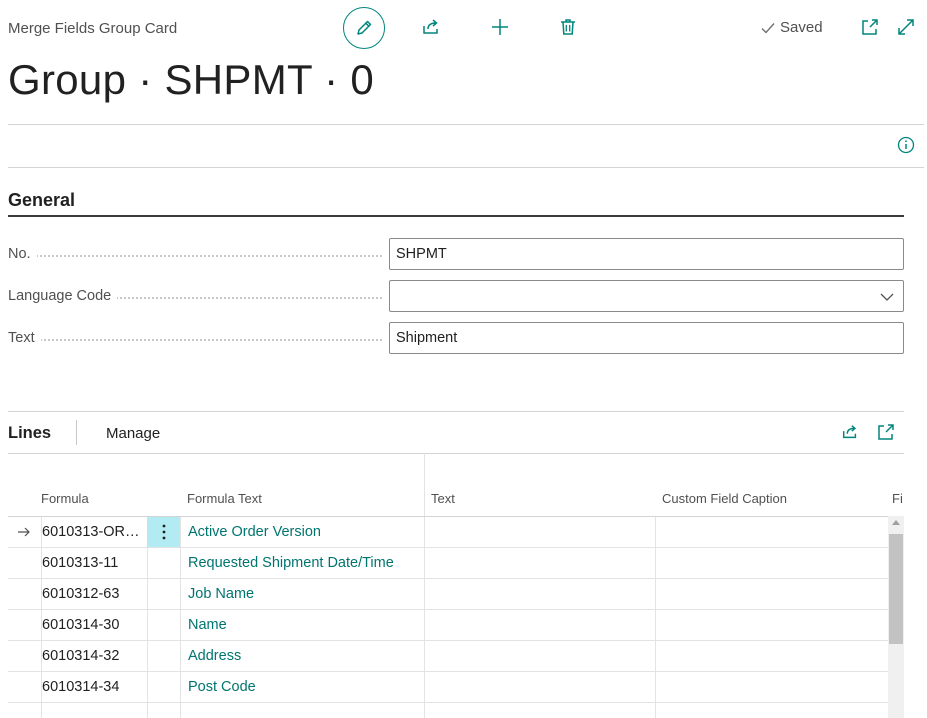 This screenshot has width=927, height=718. What do you see at coordinates (909, 498) in the screenshot?
I see `column-header-truncated: Fi` at bounding box center [909, 498].